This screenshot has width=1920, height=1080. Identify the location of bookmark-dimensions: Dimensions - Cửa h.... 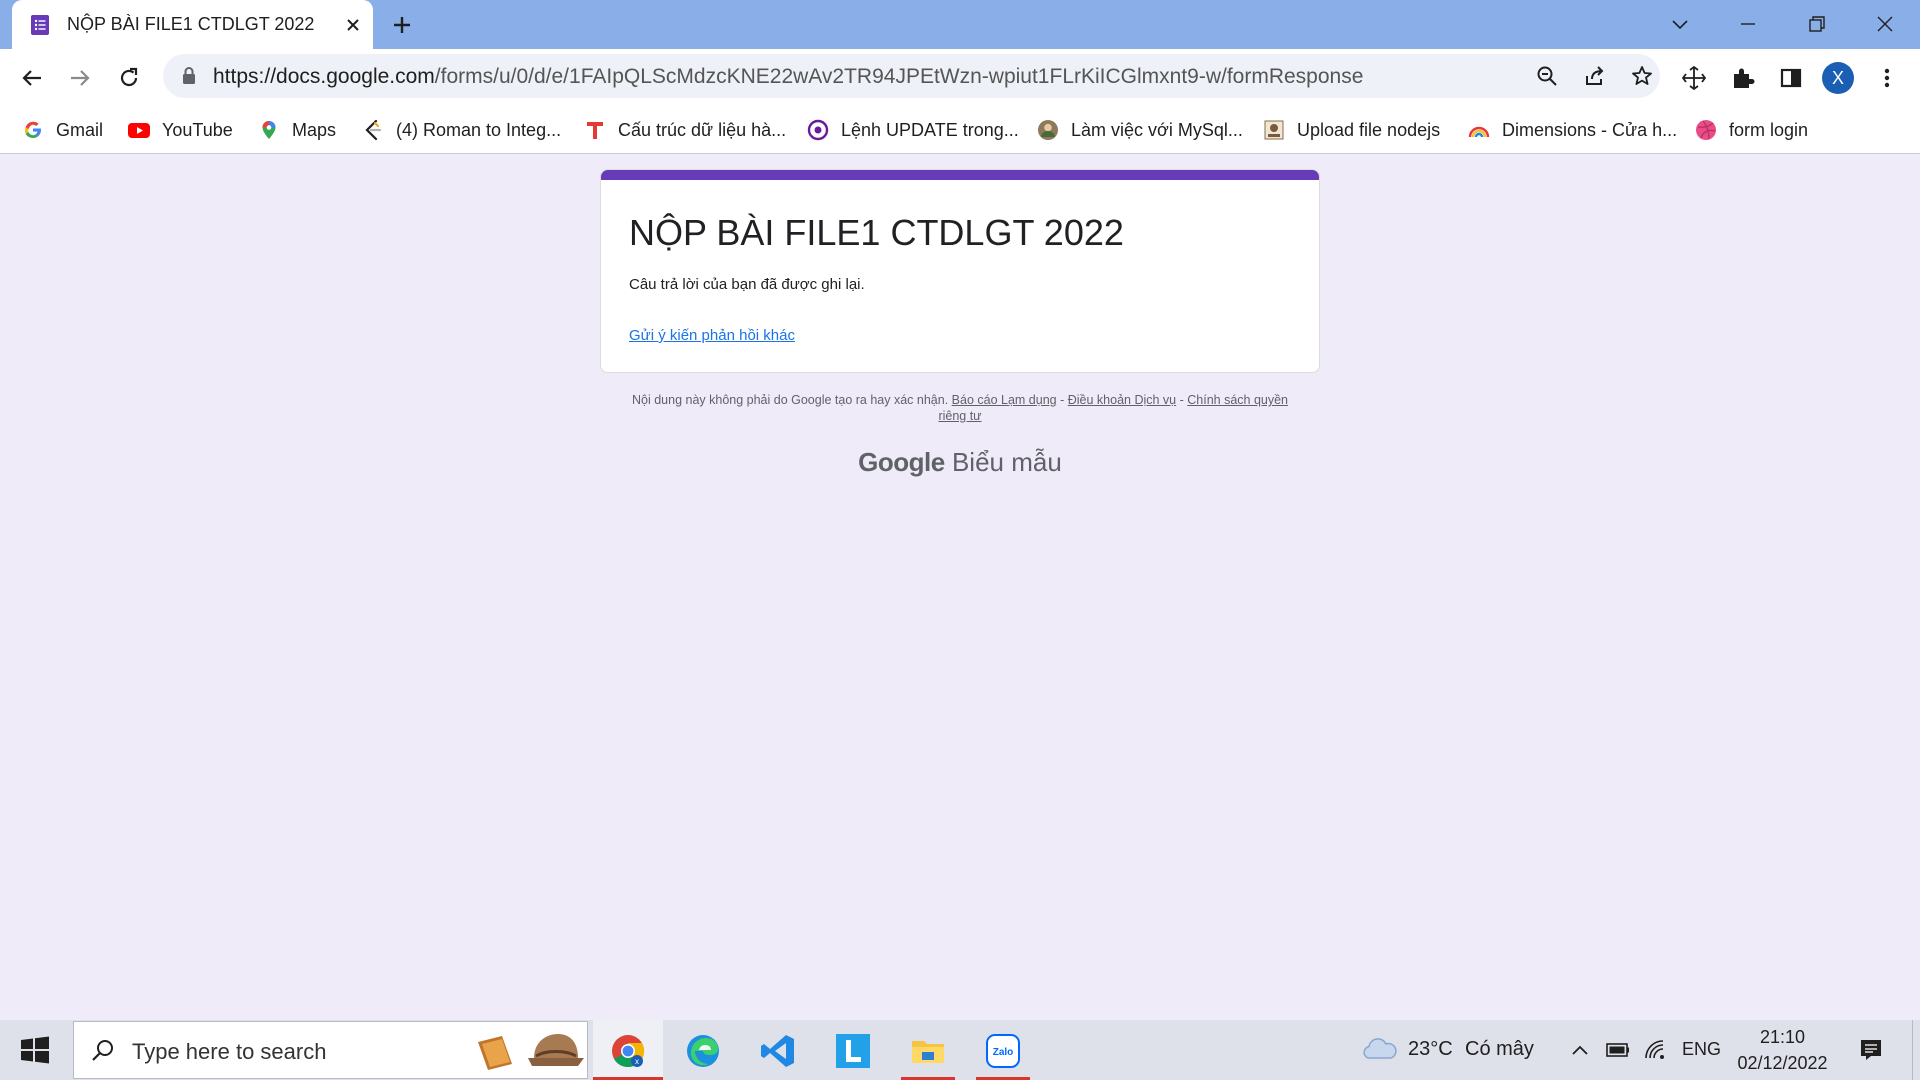
(1572, 130).